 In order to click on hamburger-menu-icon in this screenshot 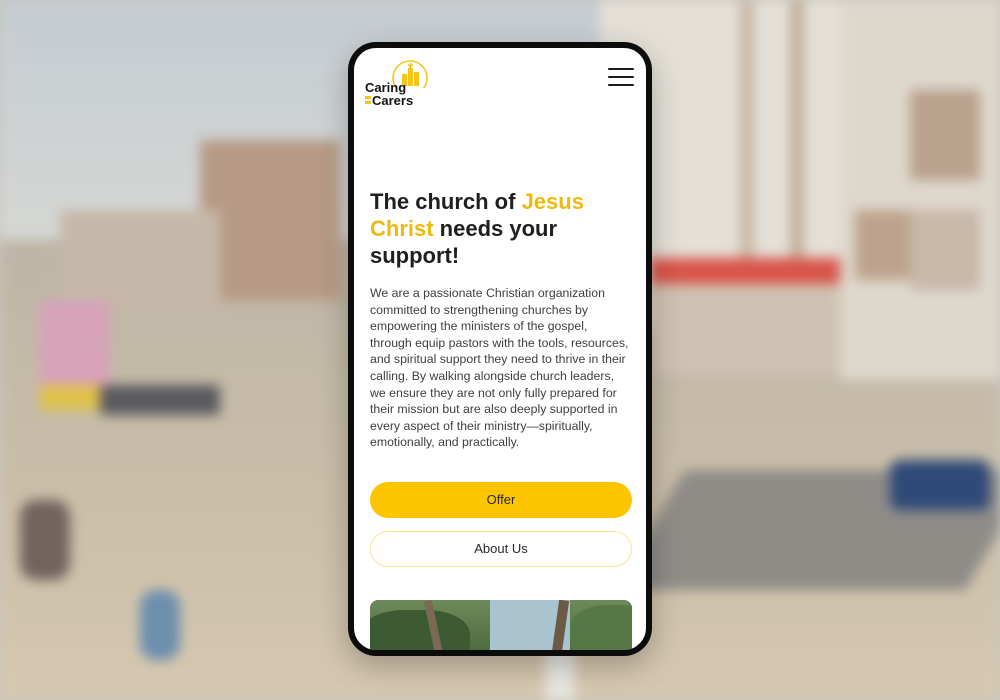, I will do `click(622, 79)`.